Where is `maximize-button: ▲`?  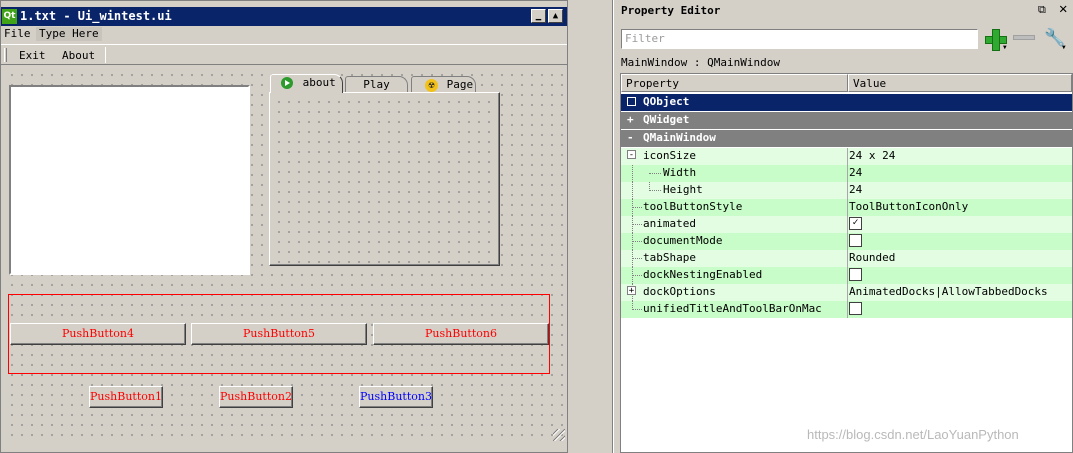
maximize-button: ▲ is located at coordinates (555, 16).